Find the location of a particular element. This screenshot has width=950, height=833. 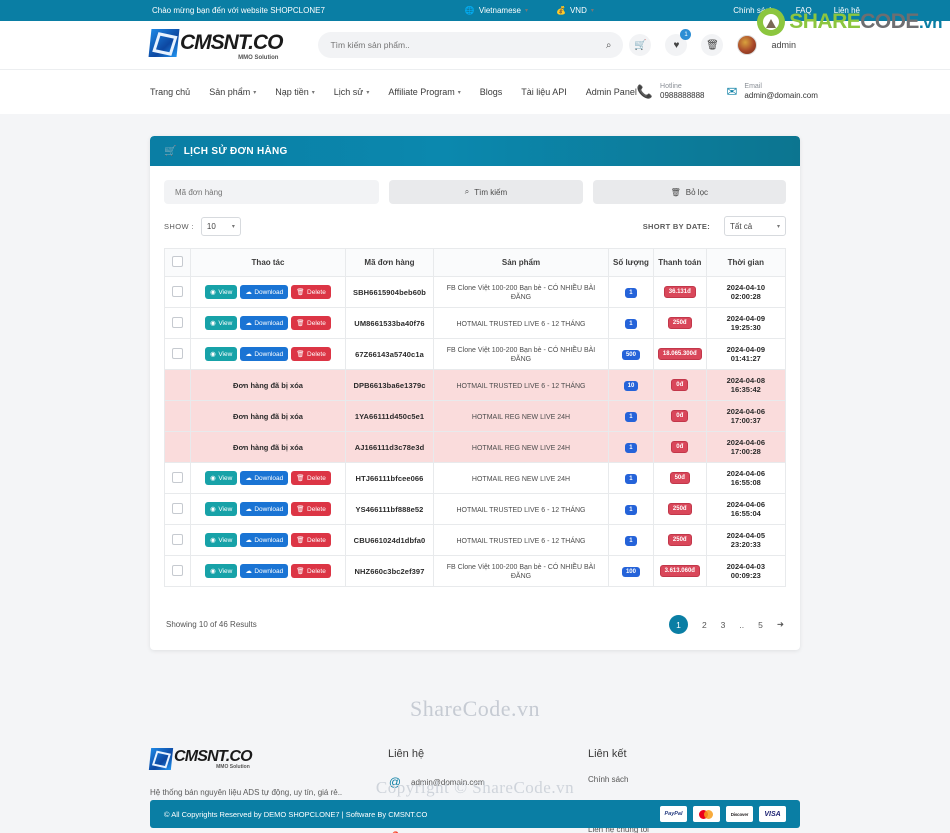

wishlist-icon: ♥ 1 is located at coordinates (678, 42).